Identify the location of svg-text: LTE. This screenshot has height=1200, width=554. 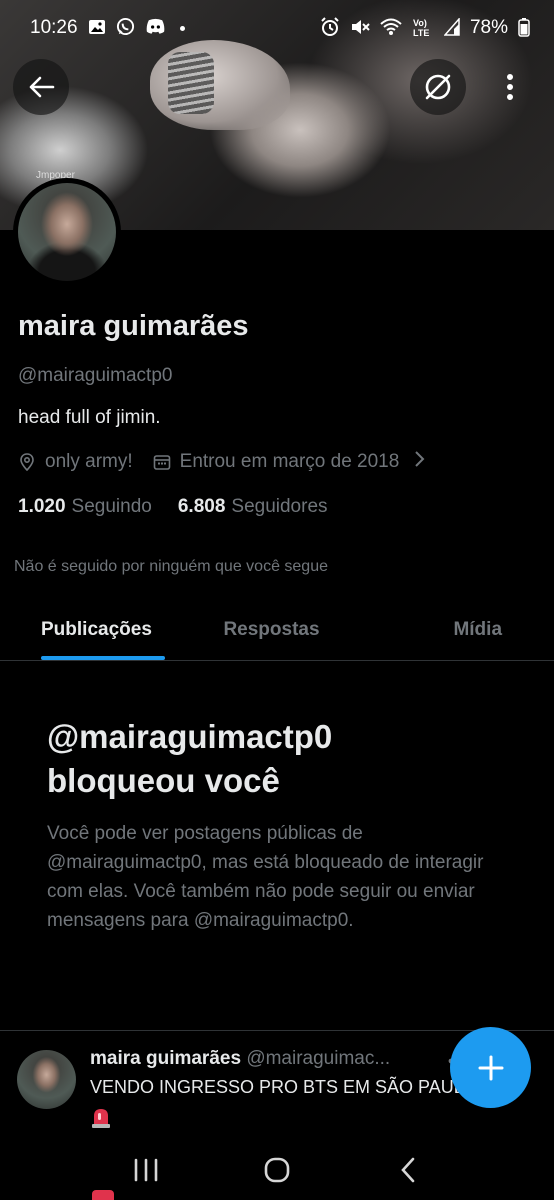
(421, 32).